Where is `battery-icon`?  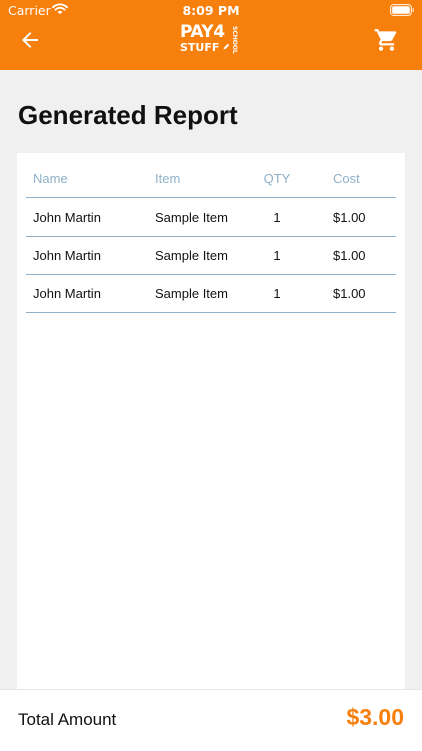
battery-icon is located at coordinates (402, 10).